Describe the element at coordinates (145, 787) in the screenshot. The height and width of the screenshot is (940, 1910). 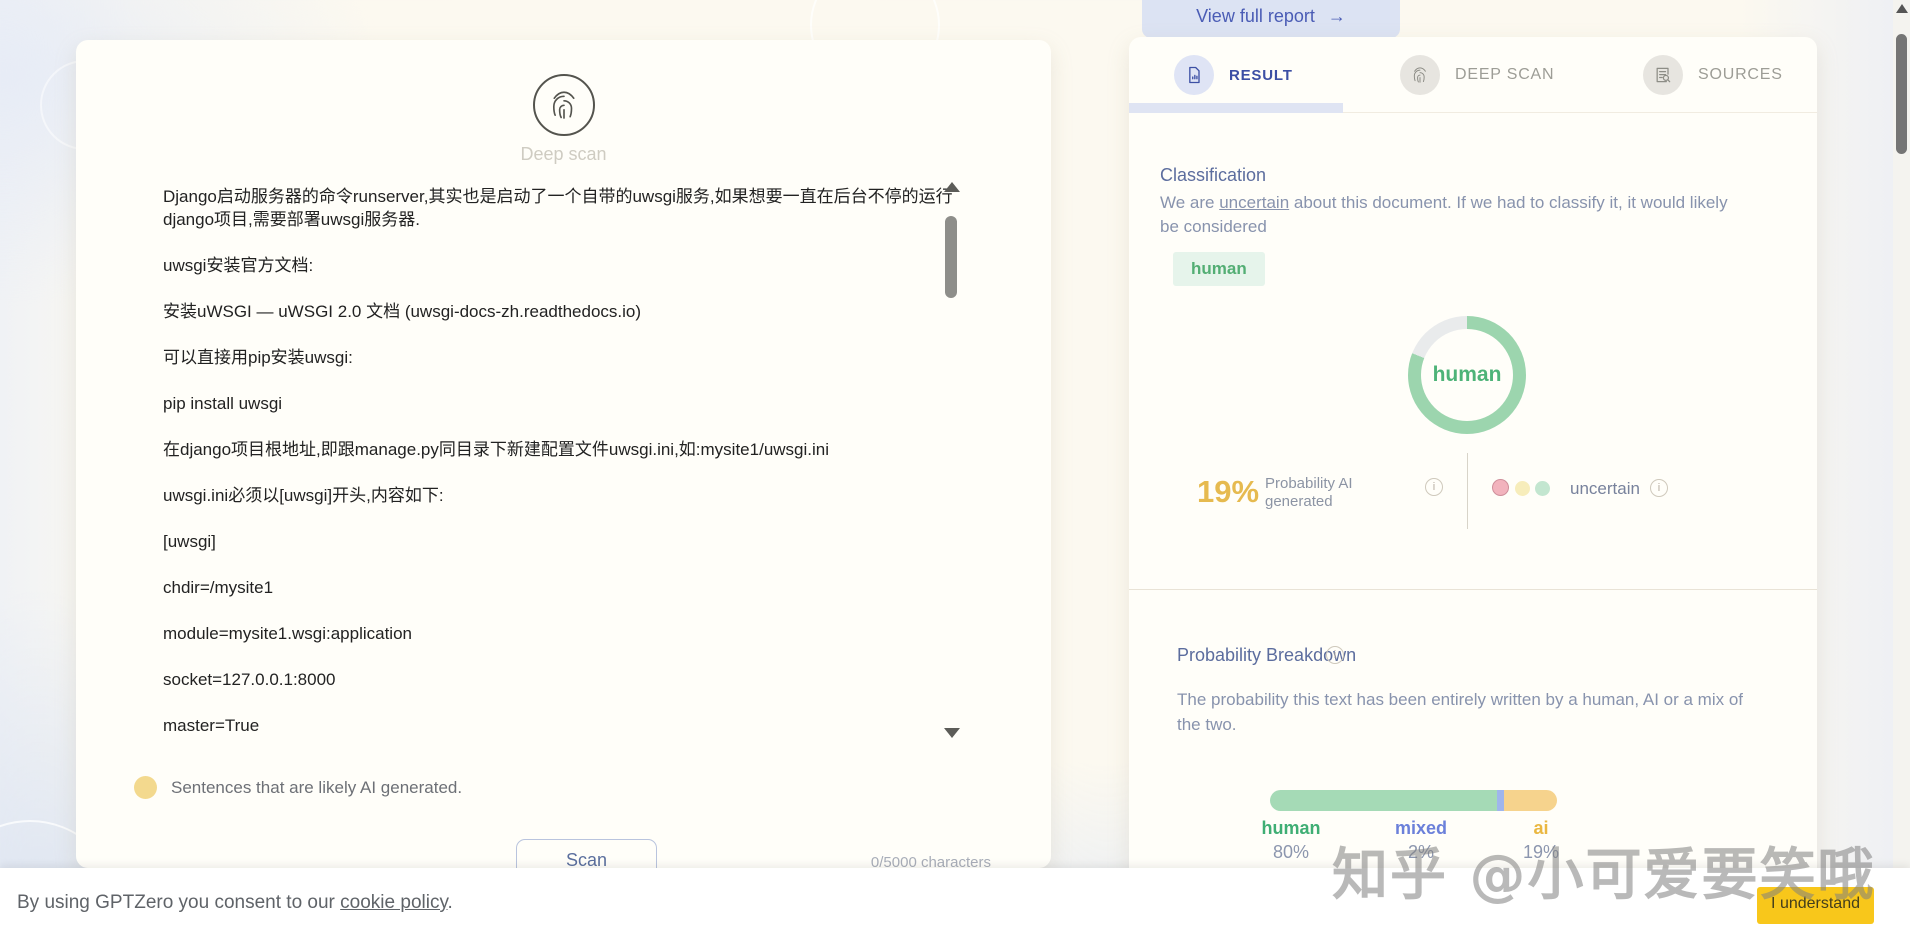
I see `ai-sentence-legend-dot-icon` at that location.